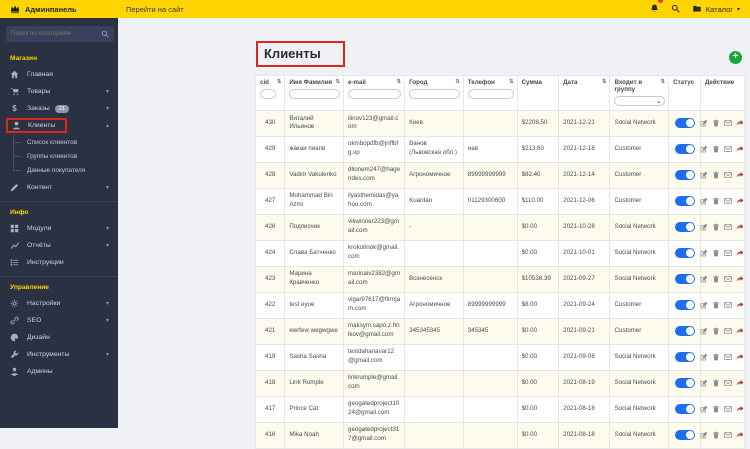 The width and height of the screenshot is (750, 449). What do you see at coordinates (735, 57) in the screenshot?
I see `add-client-button: +` at bounding box center [735, 57].